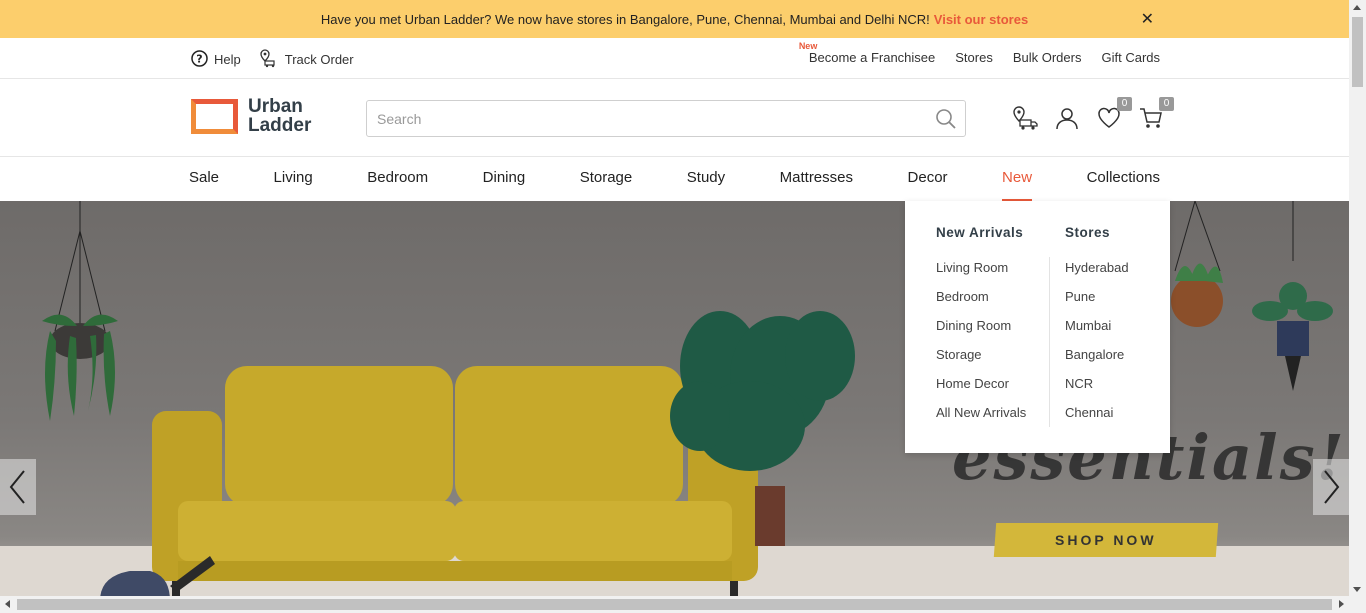 Image resolution: width=1366 pixels, height=613 pixels. What do you see at coordinates (1047, 57) in the screenshot?
I see `bulk-orders-link: Bulk Orders` at bounding box center [1047, 57].